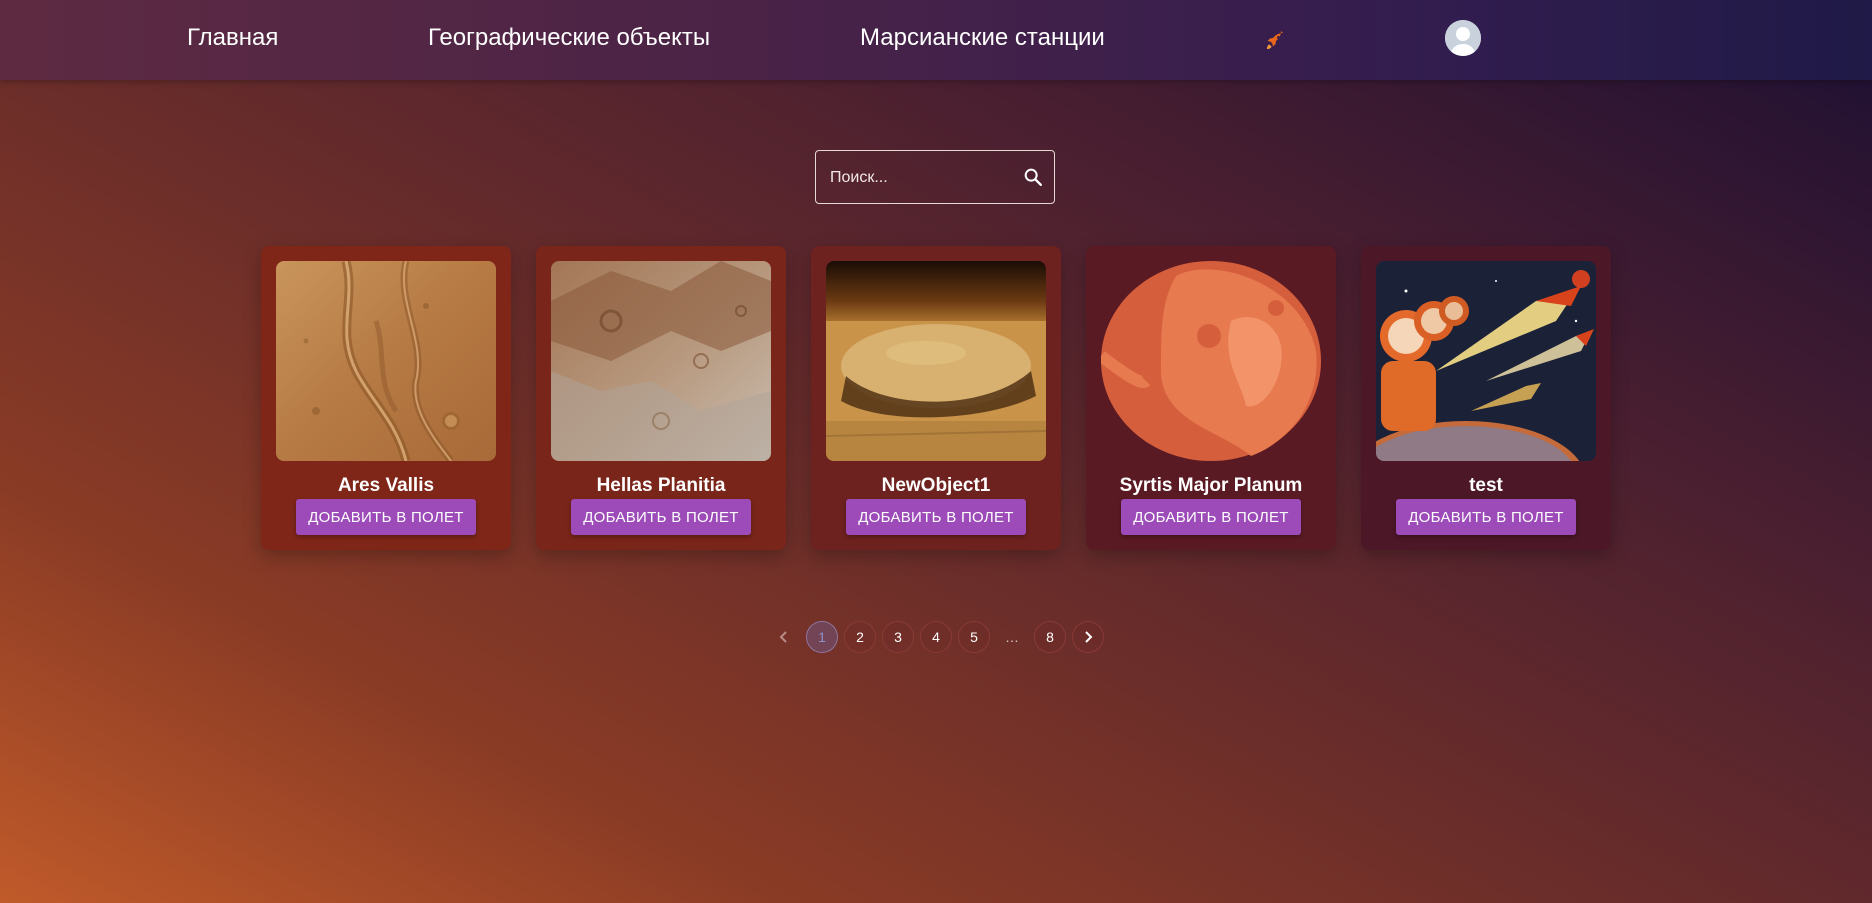 The width and height of the screenshot is (1872, 903). Describe the element at coordinates (936, 485) in the screenshot. I see `card-title: NewObject1` at that location.